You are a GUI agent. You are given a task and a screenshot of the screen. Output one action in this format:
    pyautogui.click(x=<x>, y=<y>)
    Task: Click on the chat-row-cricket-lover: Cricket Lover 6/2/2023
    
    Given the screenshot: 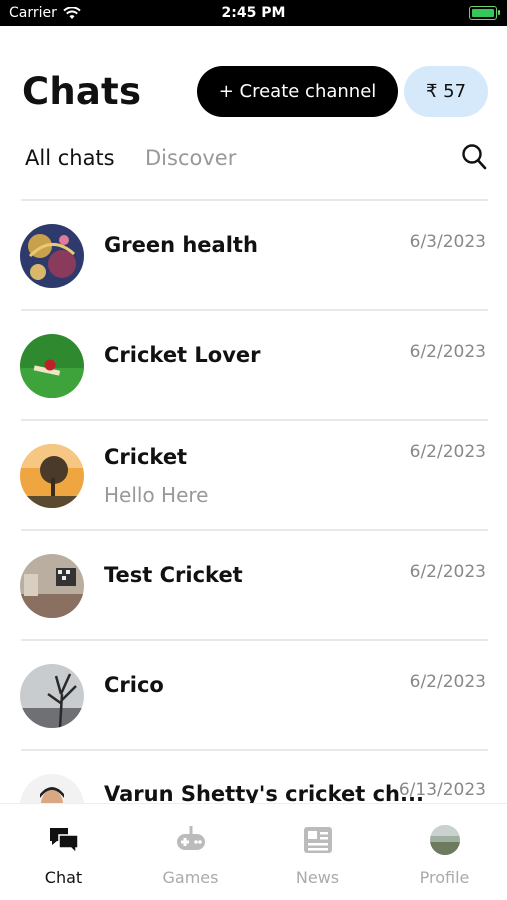 What is the action you would take?
    pyautogui.click(x=253, y=366)
    